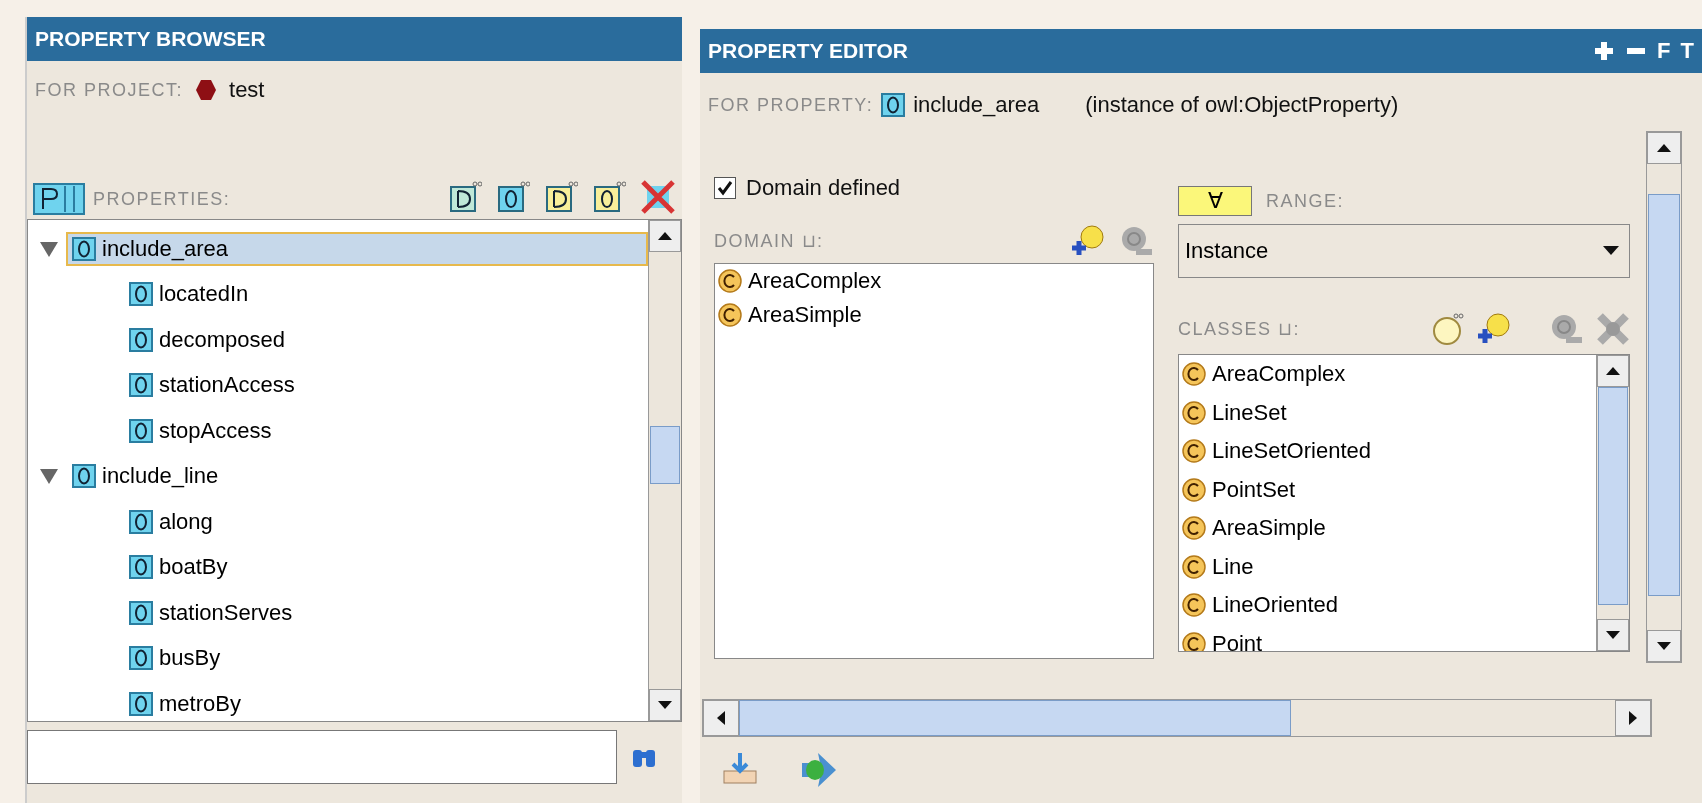 This screenshot has width=1702, height=803. What do you see at coordinates (1404, 251) in the screenshot?
I see `range-dropdown: Instance` at bounding box center [1404, 251].